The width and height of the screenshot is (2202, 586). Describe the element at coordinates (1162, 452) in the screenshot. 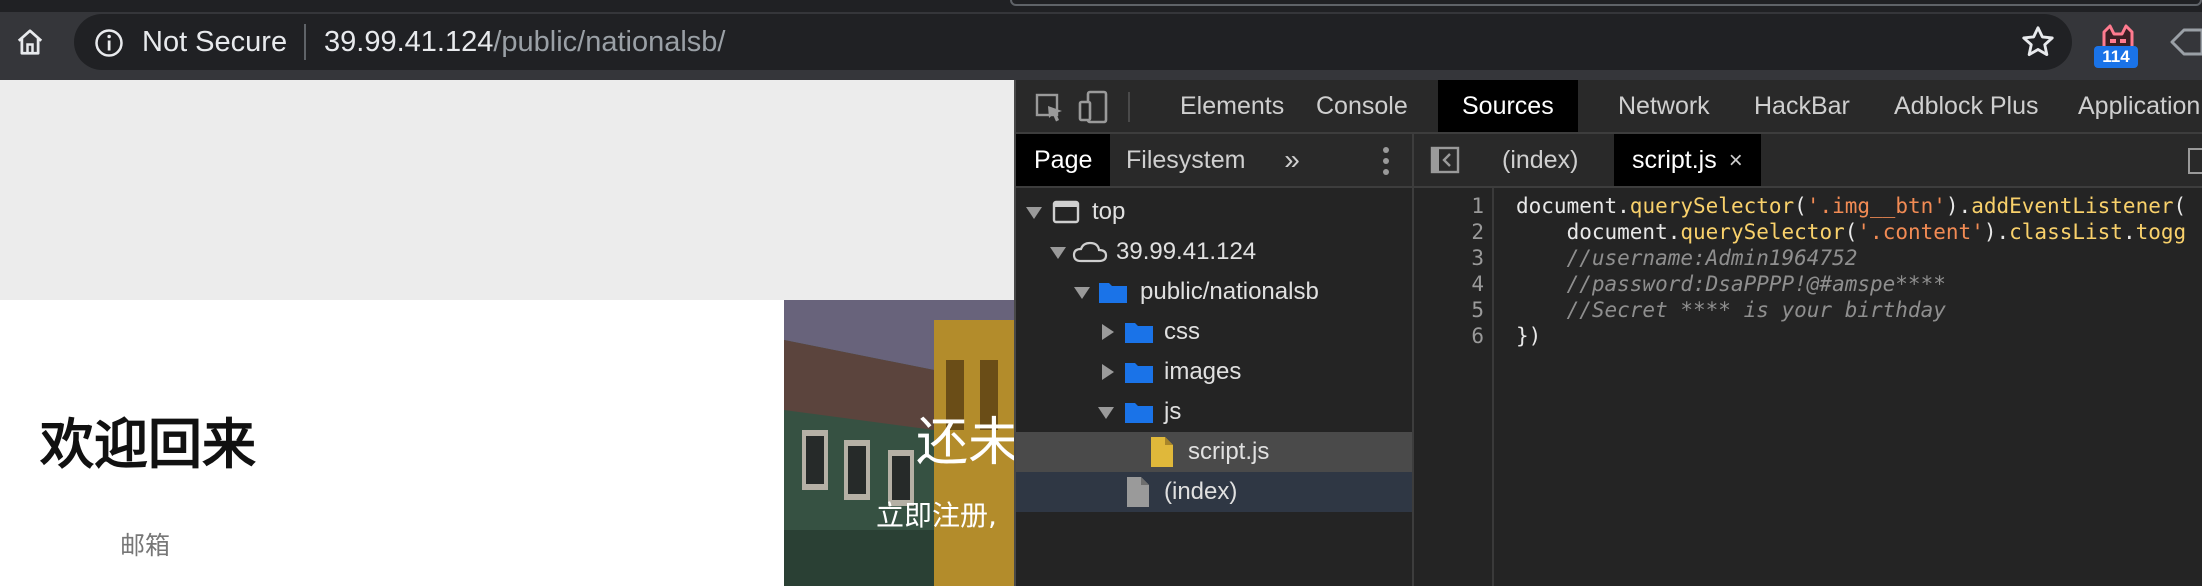

I see `script-file-icon` at that location.